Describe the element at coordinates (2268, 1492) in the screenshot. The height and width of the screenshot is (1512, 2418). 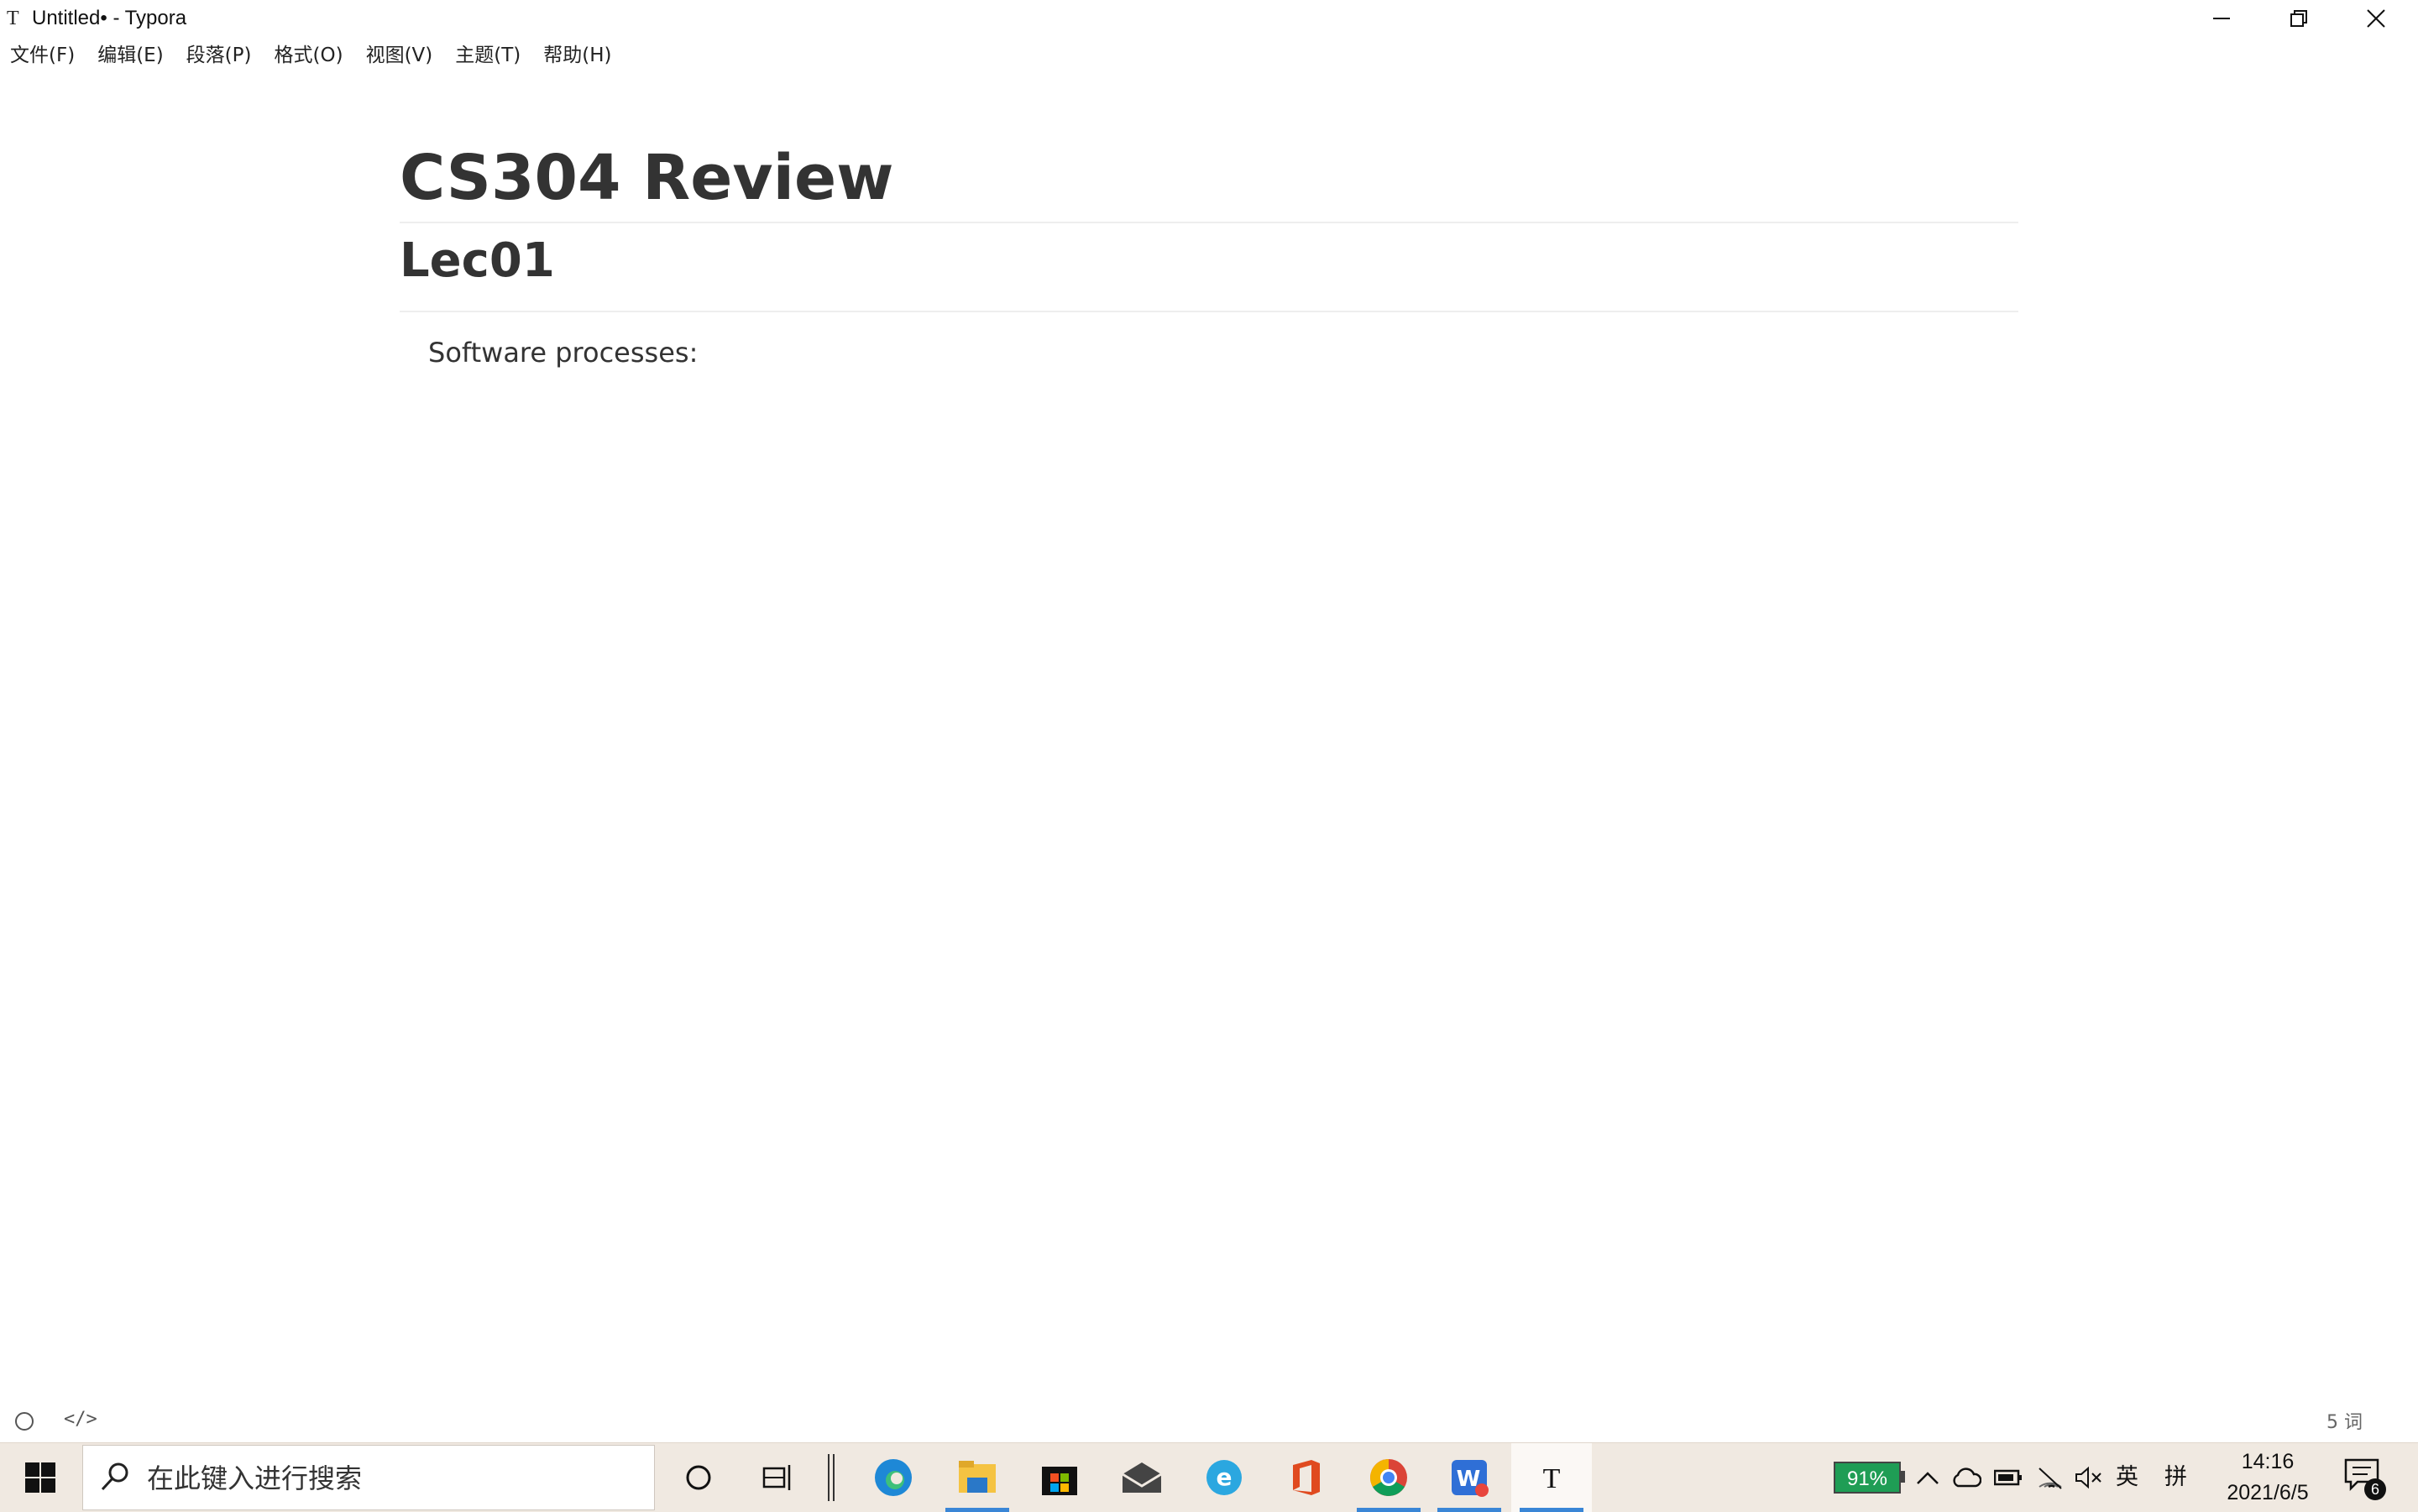
I see `clock-date: 2021/6/5` at that location.